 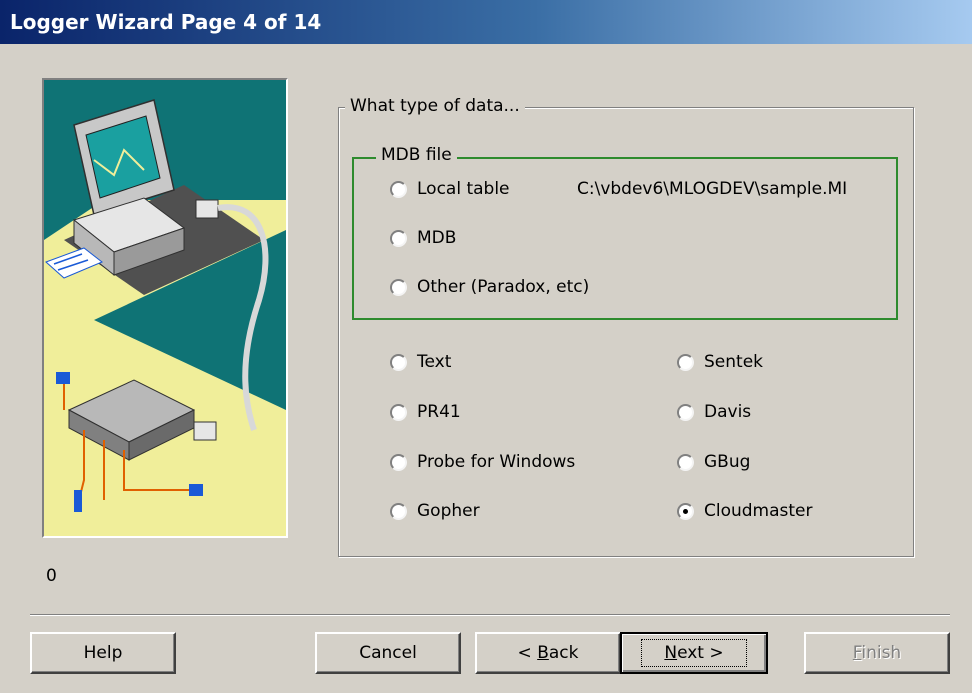 I want to click on radio-local-table: Local table, so click(x=450, y=189).